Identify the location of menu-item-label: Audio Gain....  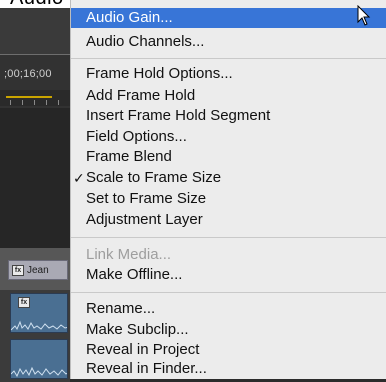
(129, 17).